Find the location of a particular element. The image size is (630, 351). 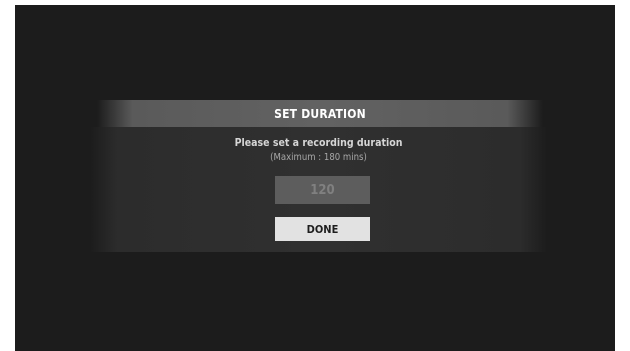

duration-prompt: Please set a recording duration is located at coordinates (318, 143).